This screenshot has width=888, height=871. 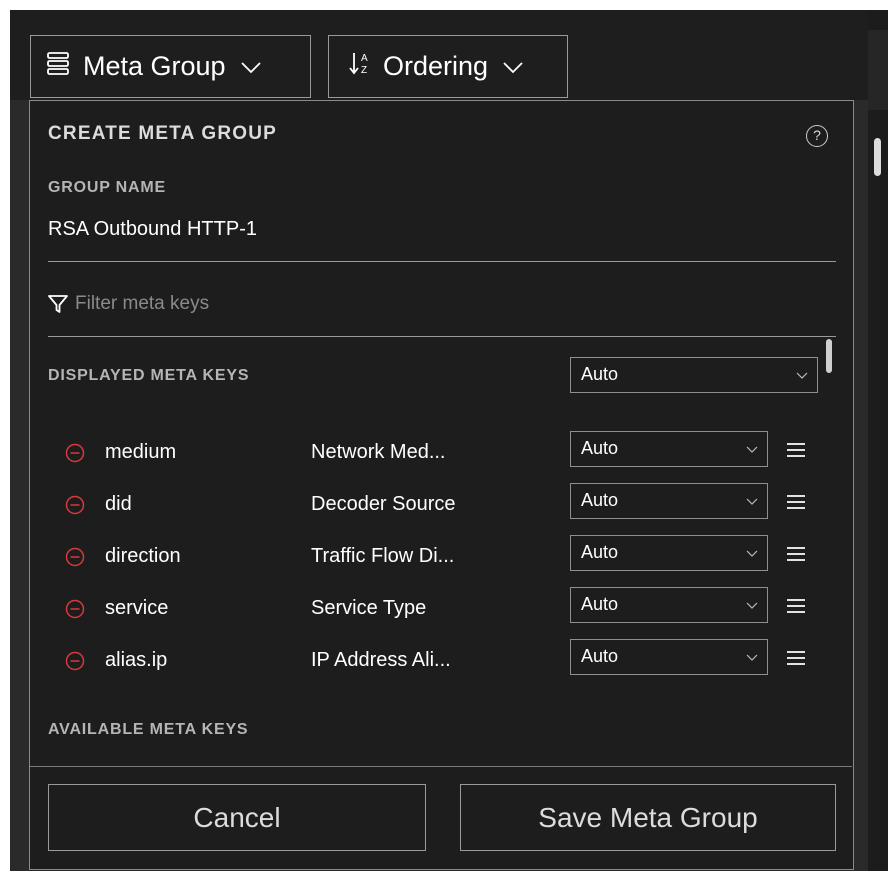 What do you see at coordinates (58, 306) in the screenshot?
I see `filter-icon` at bounding box center [58, 306].